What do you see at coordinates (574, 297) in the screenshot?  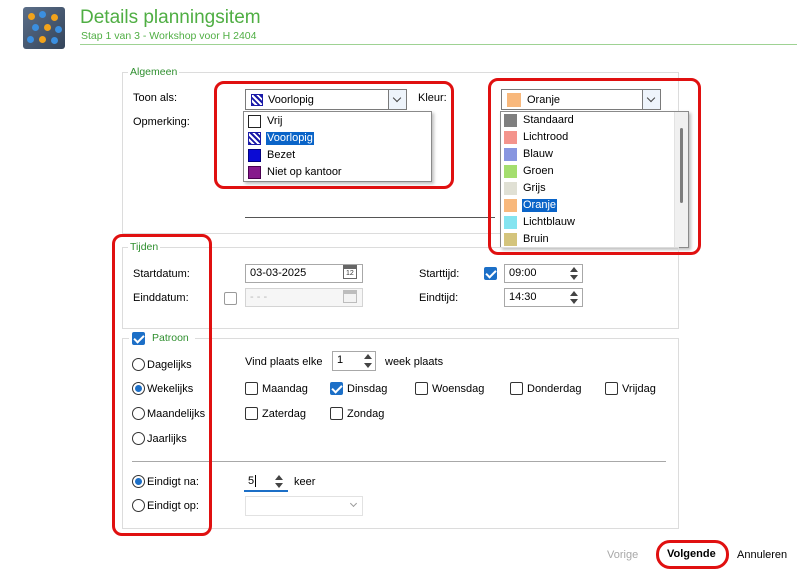 I see `eindtijd-spinner` at bounding box center [574, 297].